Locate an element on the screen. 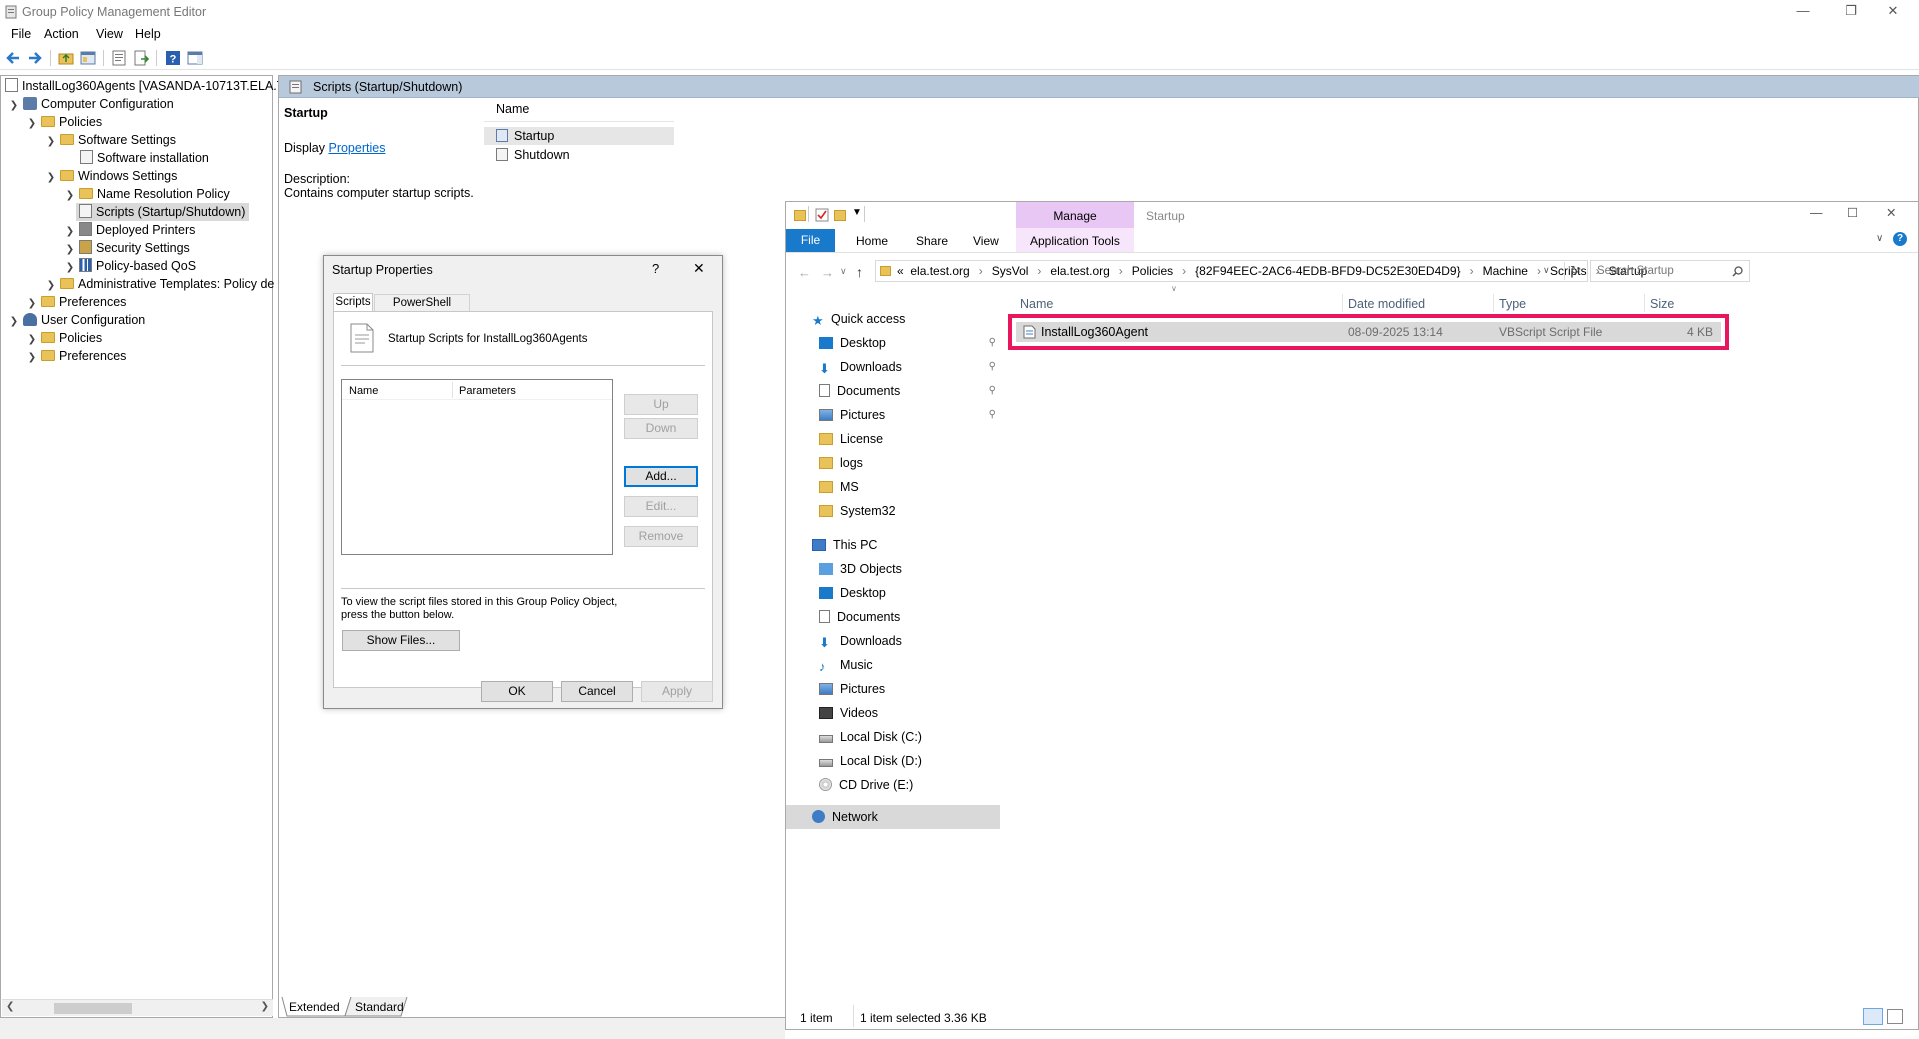 Image resolution: width=1919 pixels, height=1039 pixels. list-item-shutdown: Shutdown is located at coordinates (579, 155).